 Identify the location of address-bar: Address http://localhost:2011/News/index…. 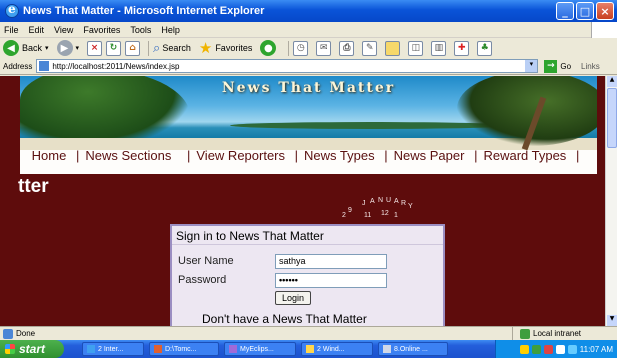
(308, 66).